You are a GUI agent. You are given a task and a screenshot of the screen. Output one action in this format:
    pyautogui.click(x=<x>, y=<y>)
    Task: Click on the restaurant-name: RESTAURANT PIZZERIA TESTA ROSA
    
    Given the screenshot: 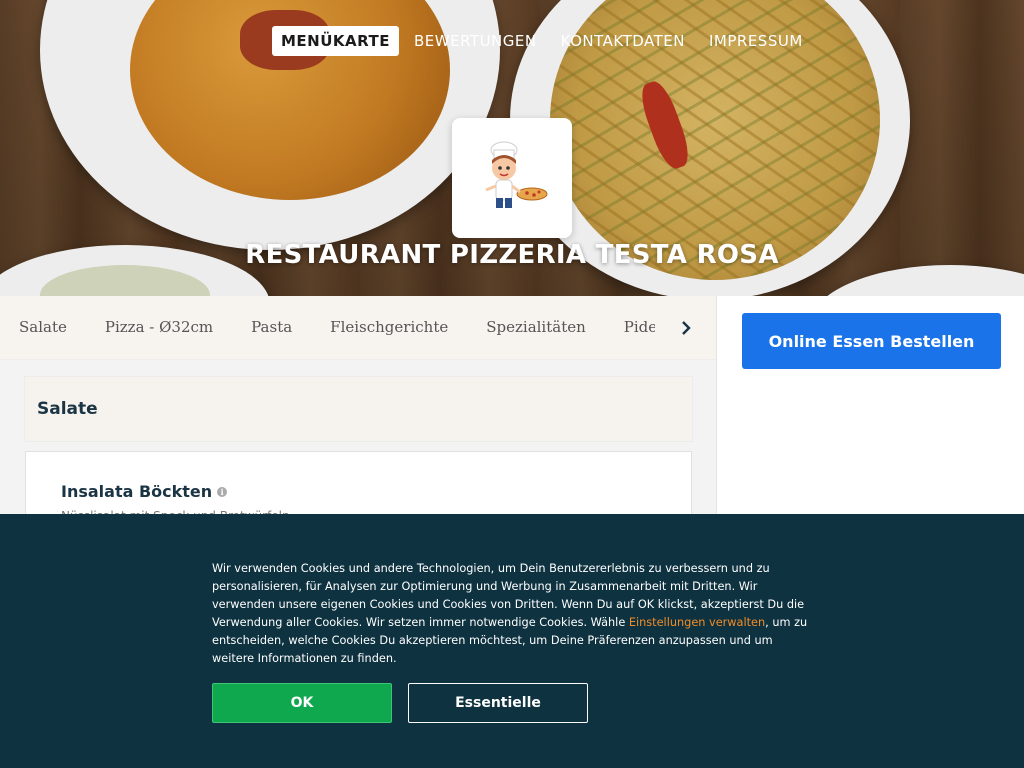 What is the action you would take?
    pyautogui.click(x=512, y=255)
    